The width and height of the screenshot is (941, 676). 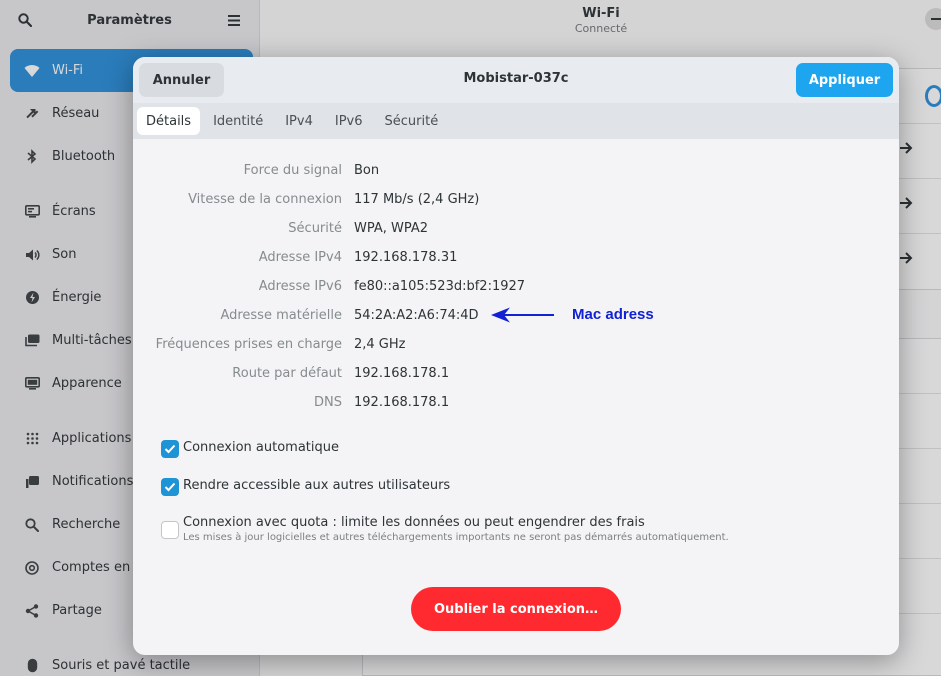 What do you see at coordinates (265, 199) in the screenshot?
I see `detail-label: Vitesse de la connexion` at bounding box center [265, 199].